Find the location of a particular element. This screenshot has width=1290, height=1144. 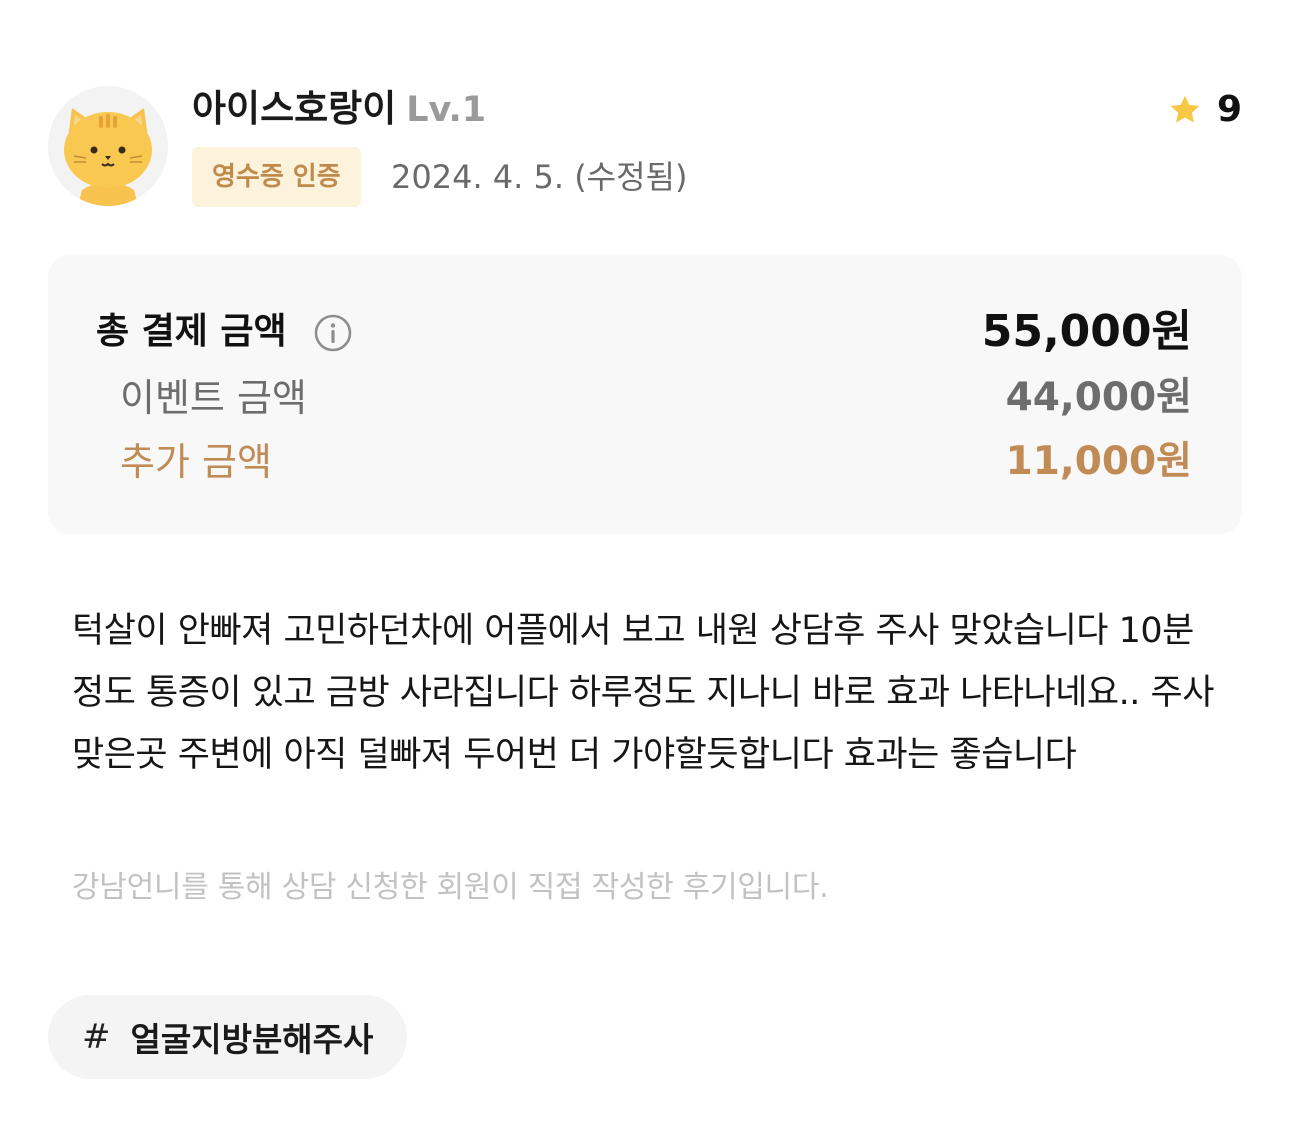

author-name-line: 아이스호랑이 Lv.1 is located at coordinates (339, 109).